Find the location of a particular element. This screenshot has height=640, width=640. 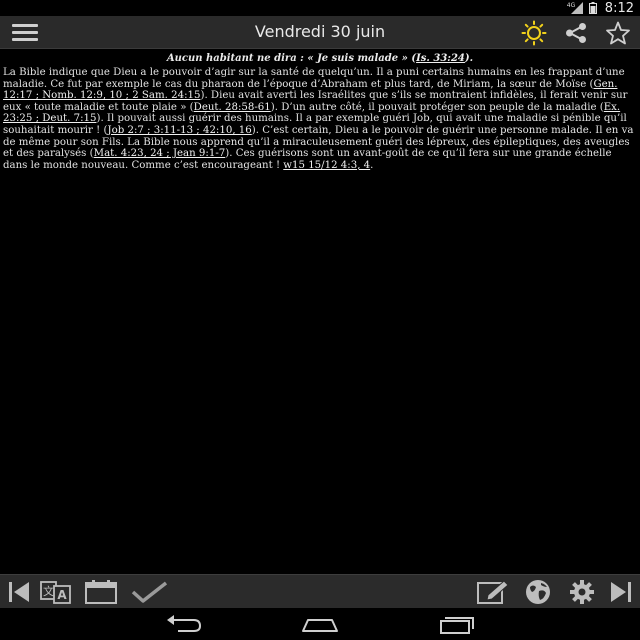

body-text: . is located at coordinates (372, 165).